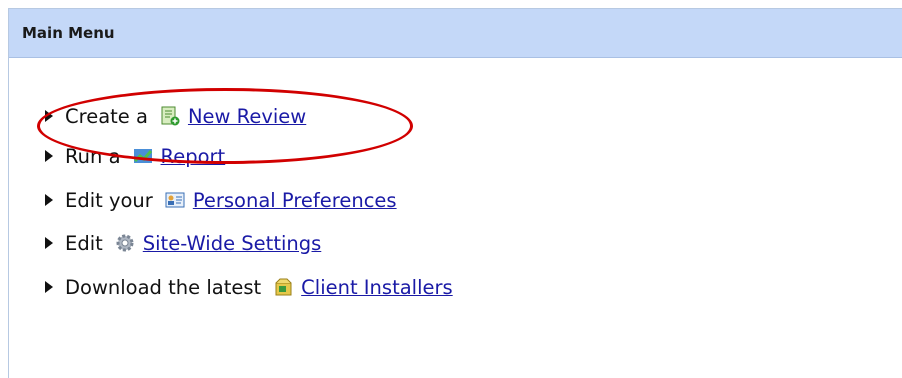  What do you see at coordinates (68, 33) in the screenshot?
I see `panel-title: Main Menu` at bounding box center [68, 33].